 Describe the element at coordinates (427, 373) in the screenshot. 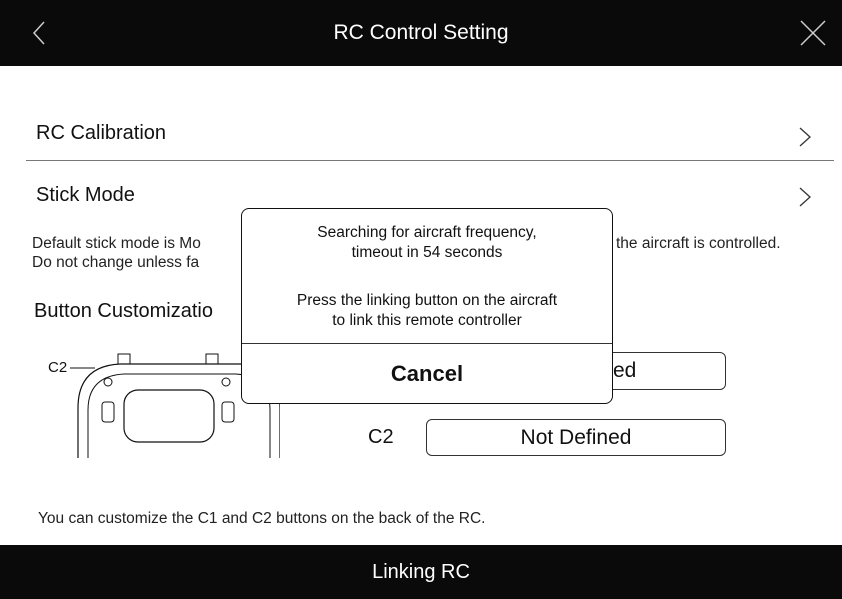

I see `cancel-button: Cancel` at that location.